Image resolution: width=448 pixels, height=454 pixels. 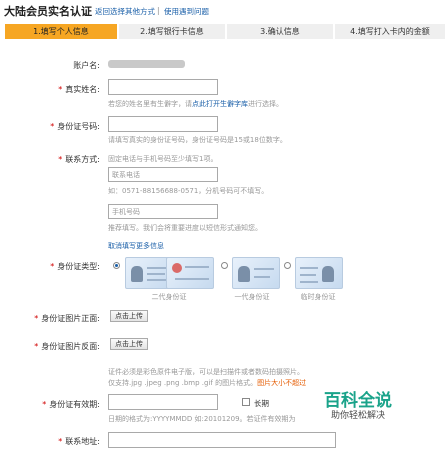 I want to click on id-number-label: * 身份证号码:, so click(x=75, y=126).